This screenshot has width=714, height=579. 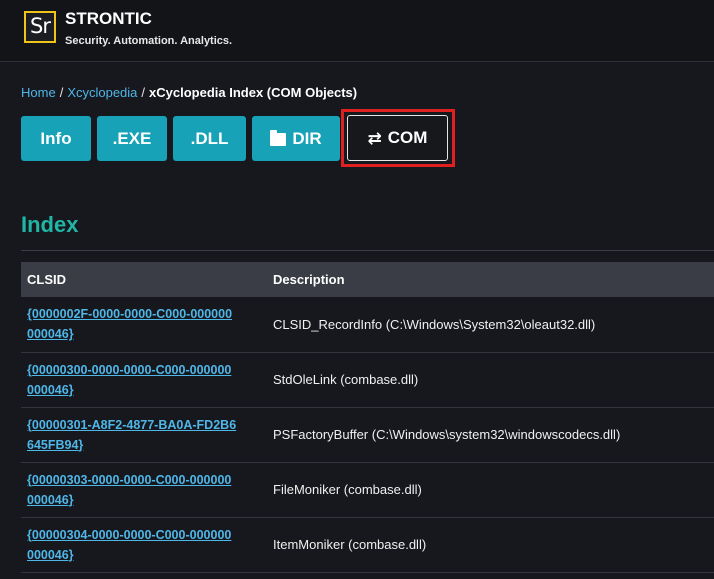 I want to click on column-header-clsid: CLSID, so click(x=144, y=279).